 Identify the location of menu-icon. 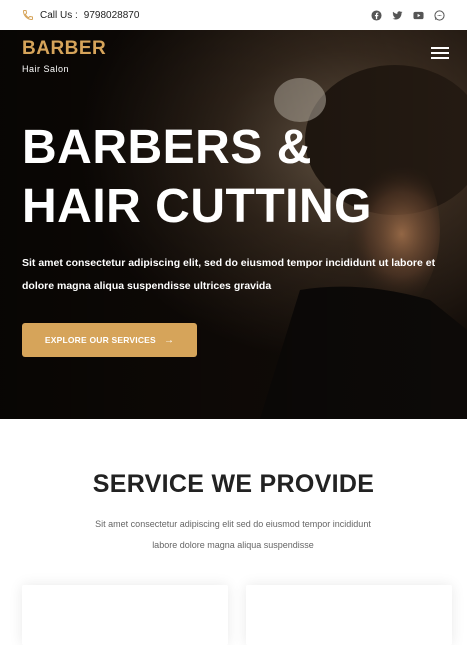
(440, 54).